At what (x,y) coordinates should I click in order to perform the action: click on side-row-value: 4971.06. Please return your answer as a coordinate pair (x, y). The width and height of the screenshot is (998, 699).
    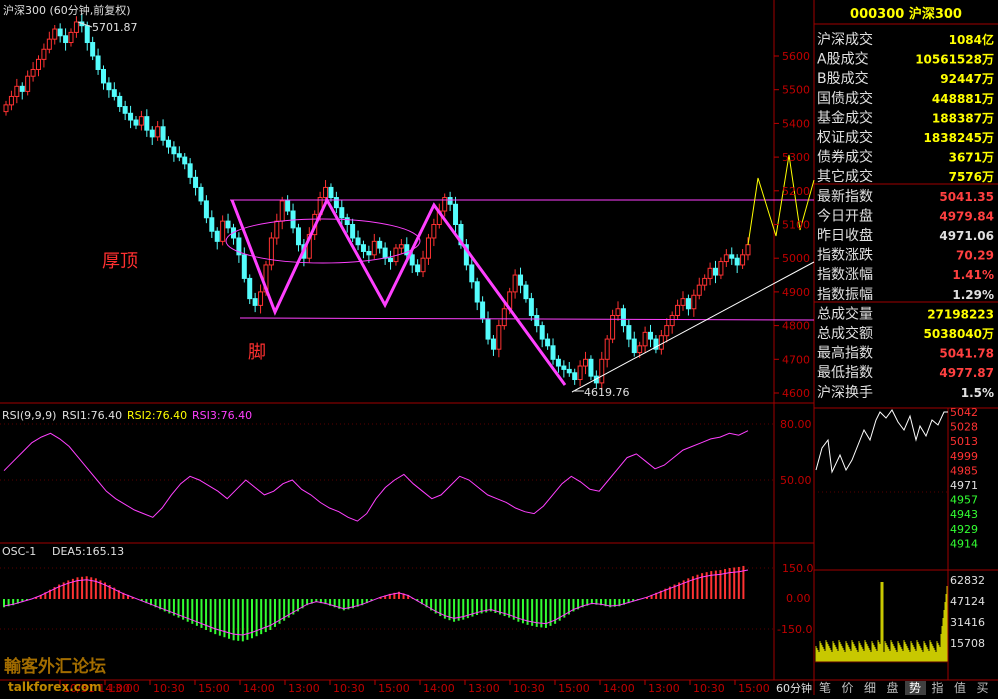
    Looking at the image, I should click on (966, 236).